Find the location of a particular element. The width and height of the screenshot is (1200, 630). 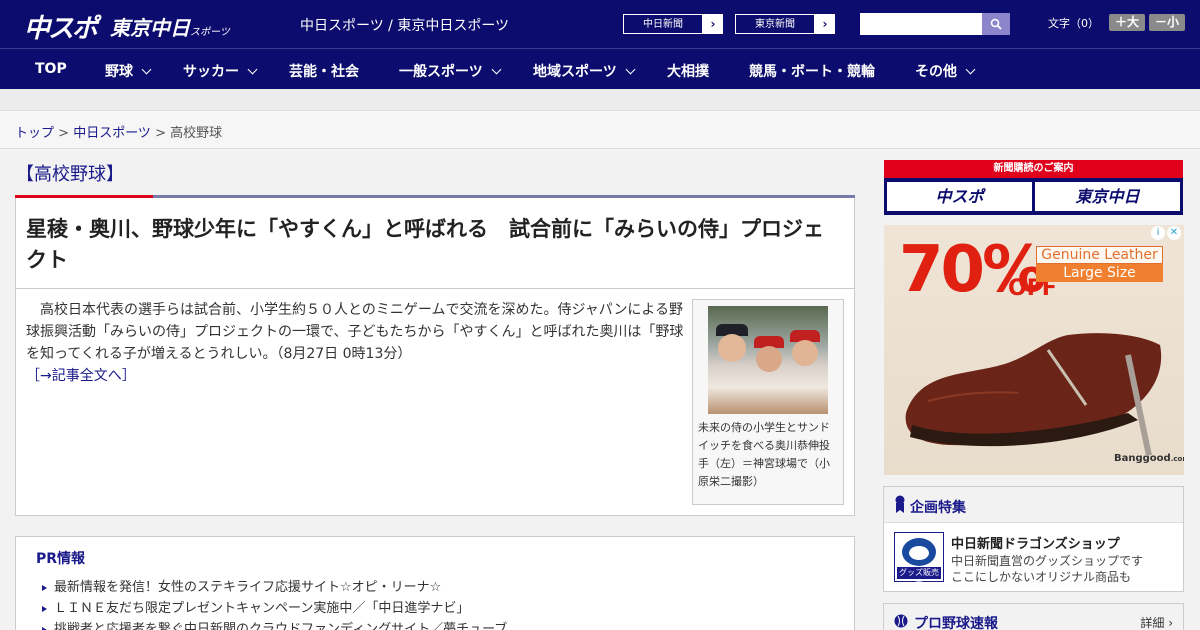

nav-item-label: 大相撲 is located at coordinates (688, 72).